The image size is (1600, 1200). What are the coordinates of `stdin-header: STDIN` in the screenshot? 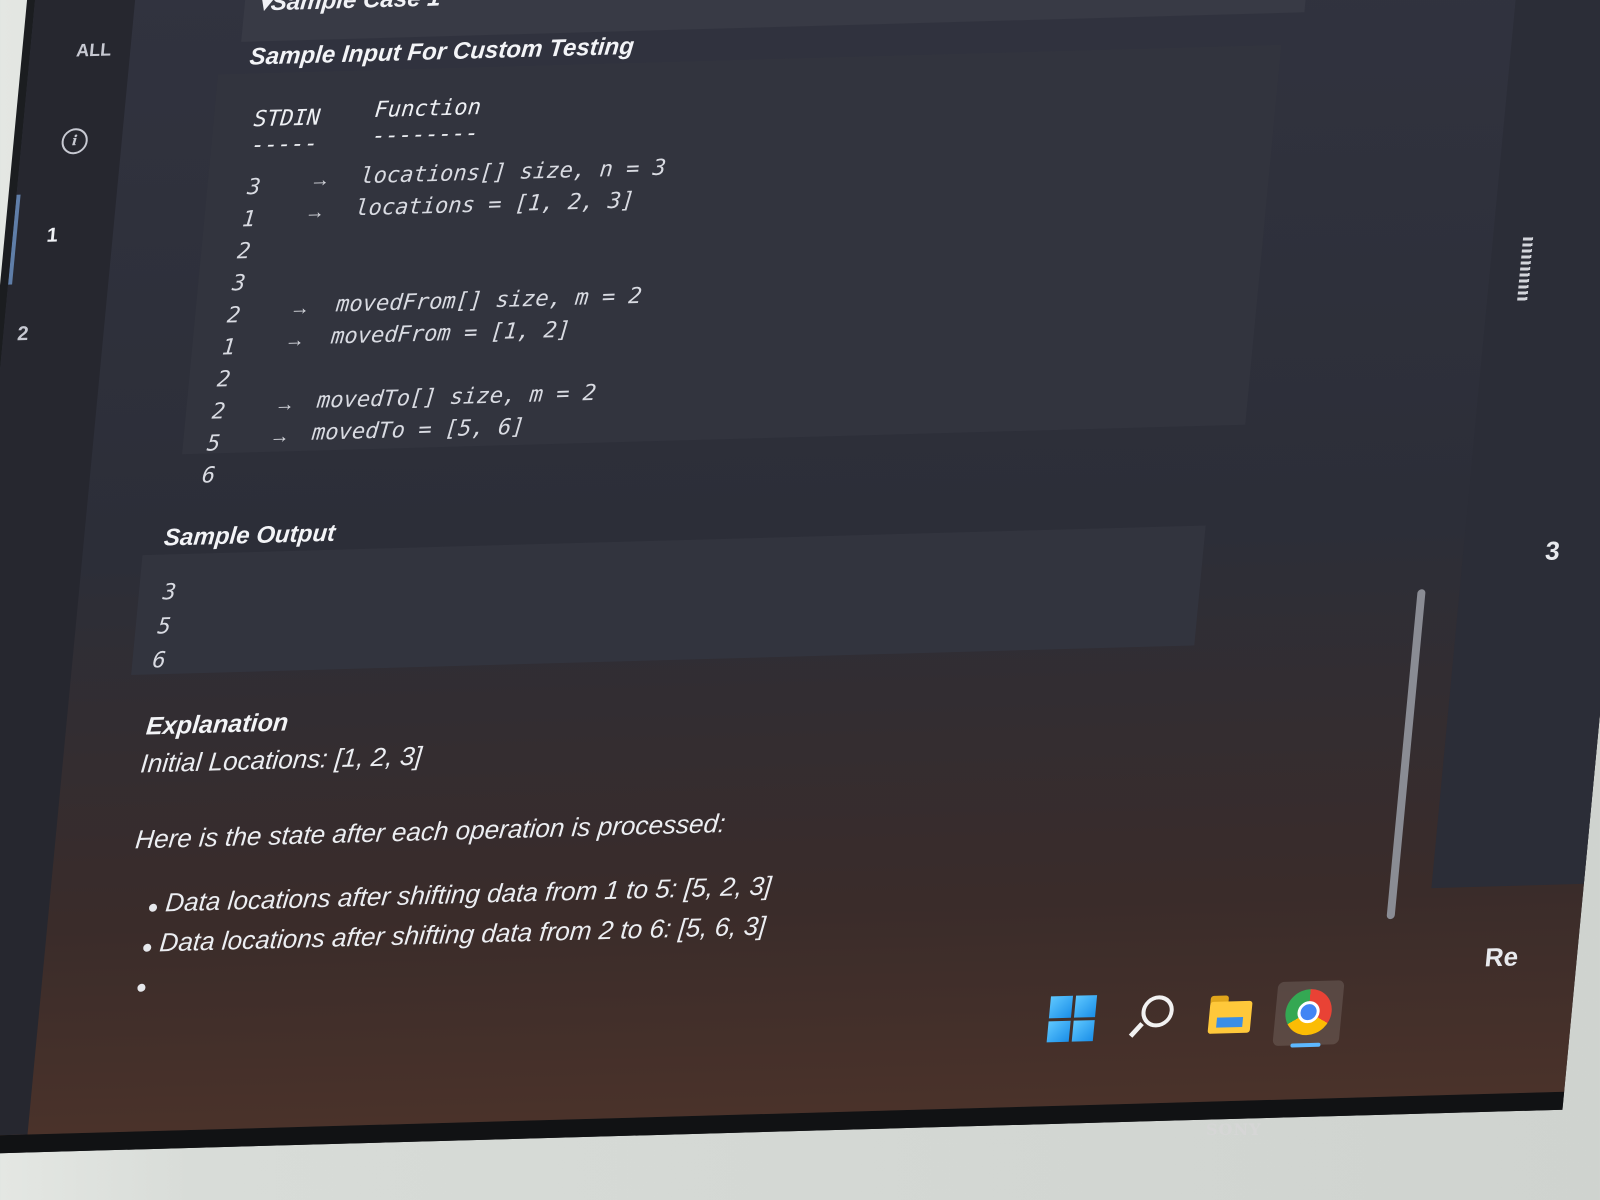 It's located at (287, 119).